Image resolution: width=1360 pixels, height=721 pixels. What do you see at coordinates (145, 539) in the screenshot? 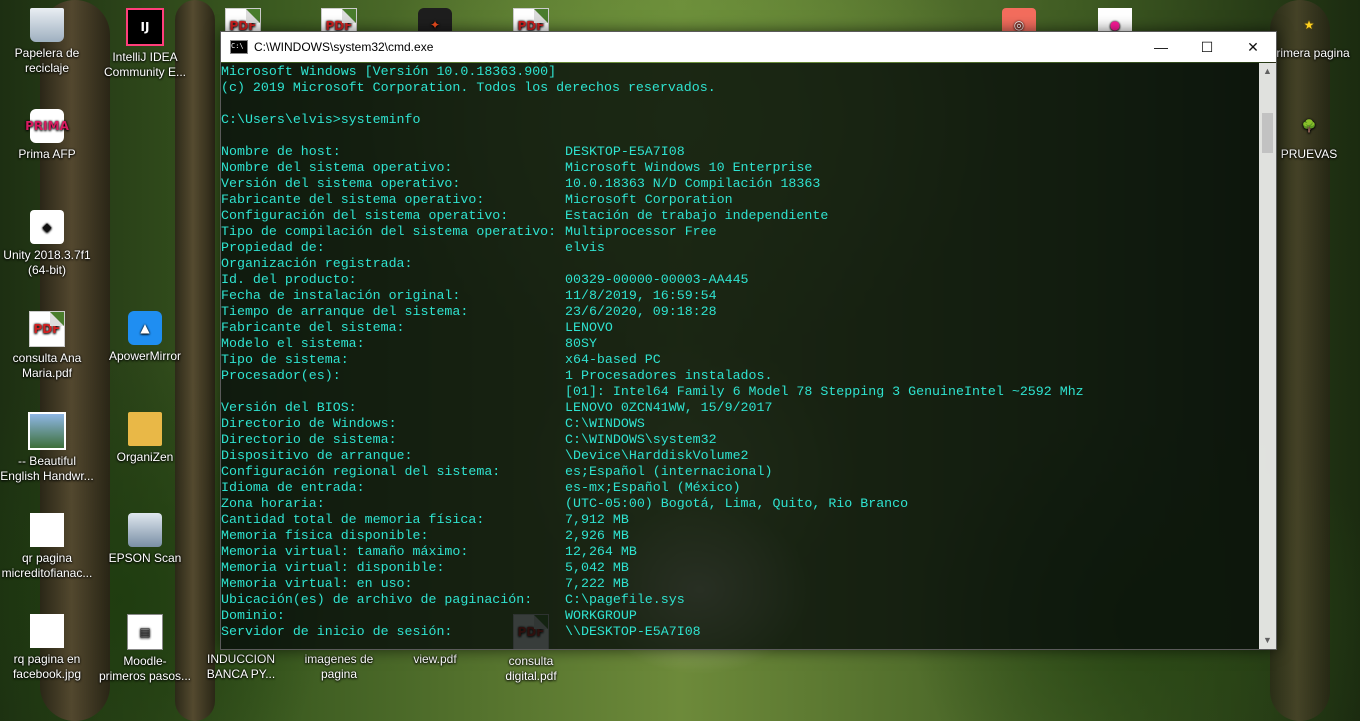
I see `desktop-icon-epson: EPSON Scan` at bounding box center [145, 539].